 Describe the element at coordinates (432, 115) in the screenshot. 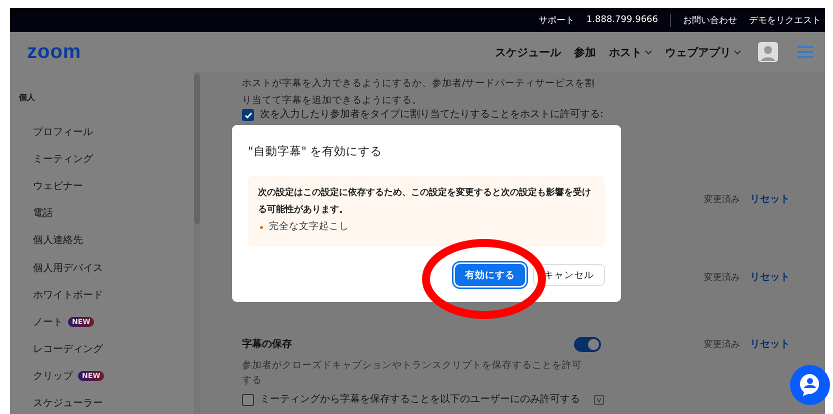

I see `checkbox-label: 次を入力したり参加者をタイプに割り当てたりすることをホストに許可する:` at that location.